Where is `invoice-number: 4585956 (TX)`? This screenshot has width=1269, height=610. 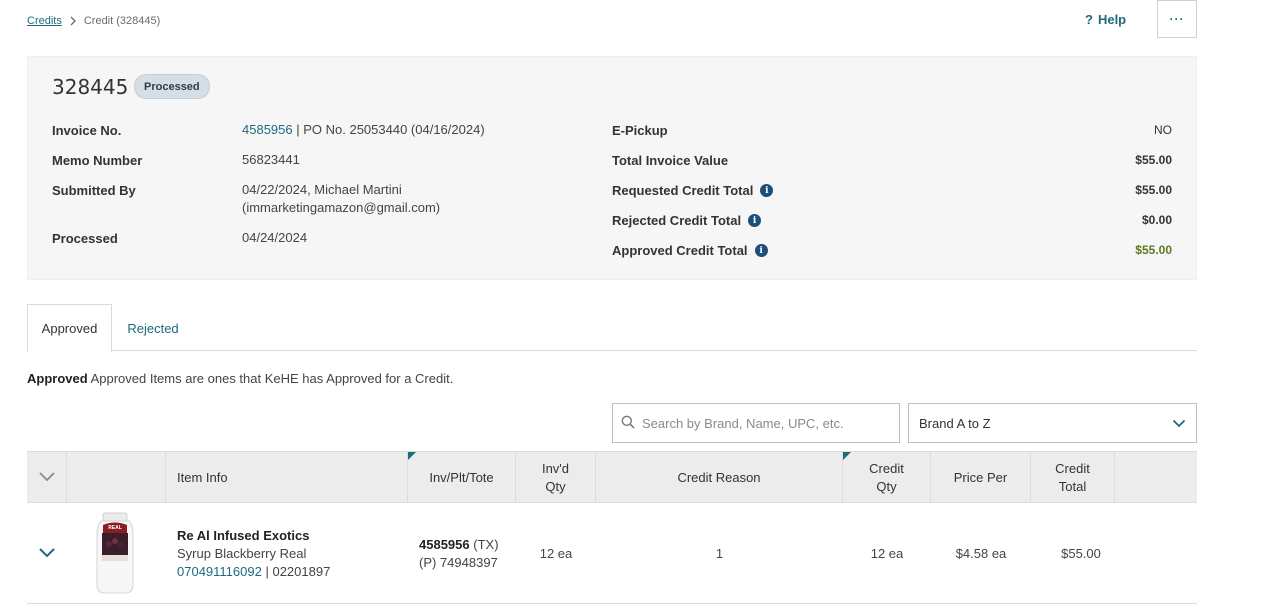
invoice-number: 4585956 (TX) is located at coordinates (459, 544).